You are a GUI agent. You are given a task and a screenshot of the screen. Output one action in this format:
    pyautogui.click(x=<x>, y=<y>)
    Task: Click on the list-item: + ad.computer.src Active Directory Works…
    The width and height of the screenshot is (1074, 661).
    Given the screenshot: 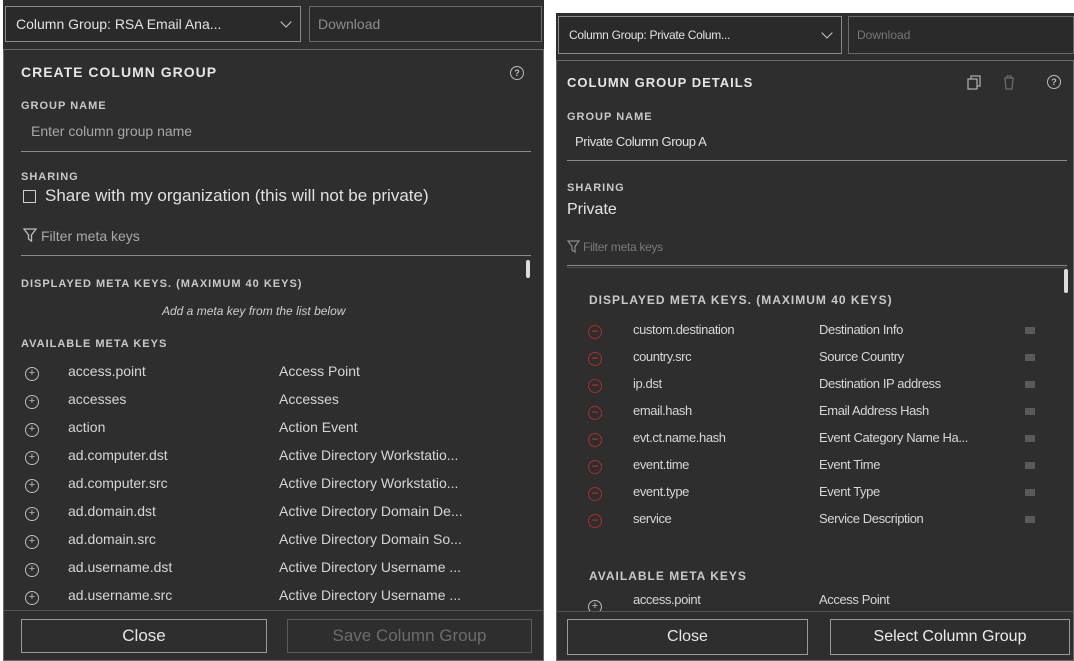 What is the action you would take?
    pyautogui.click(x=273, y=485)
    